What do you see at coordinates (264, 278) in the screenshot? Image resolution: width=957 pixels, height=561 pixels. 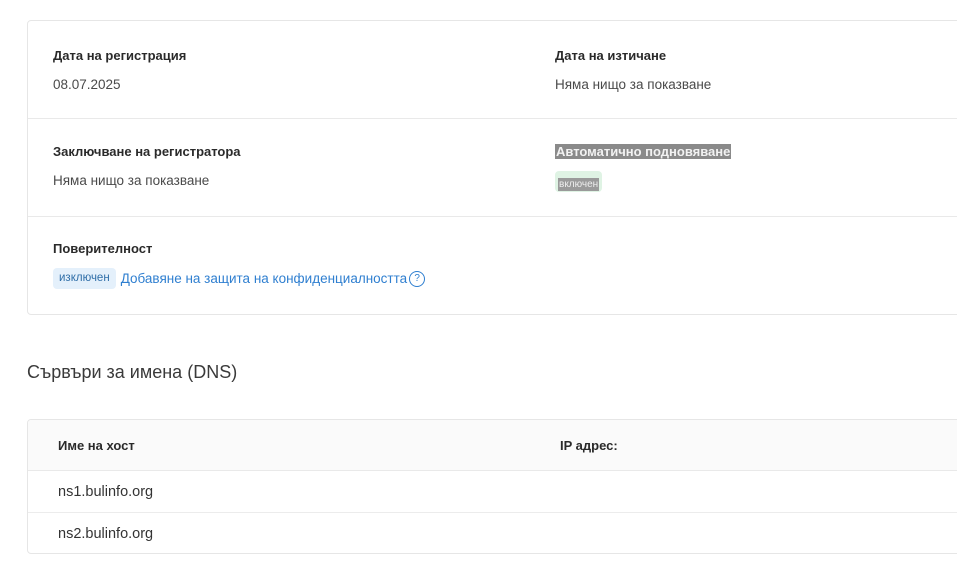 I see `add-privacy-protection-link: Добавяне на защита на конфиденциалността` at bounding box center [264, 278].